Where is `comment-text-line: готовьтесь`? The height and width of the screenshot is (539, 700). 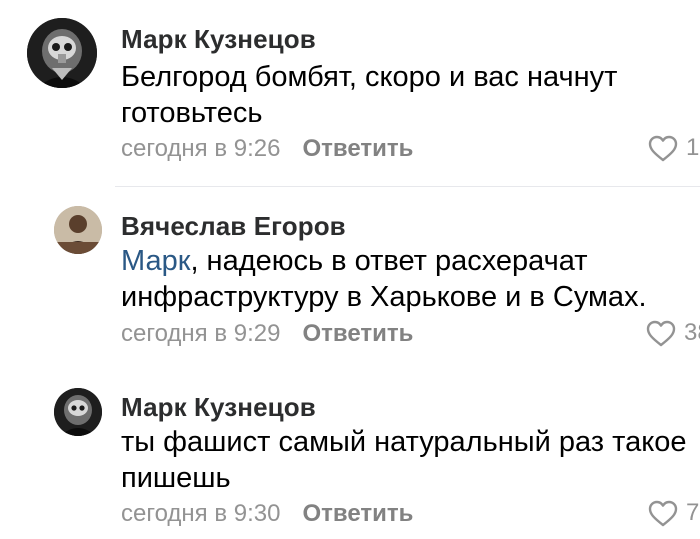 comment-text-line: готовьтесь is located at coordinates (192, 113).